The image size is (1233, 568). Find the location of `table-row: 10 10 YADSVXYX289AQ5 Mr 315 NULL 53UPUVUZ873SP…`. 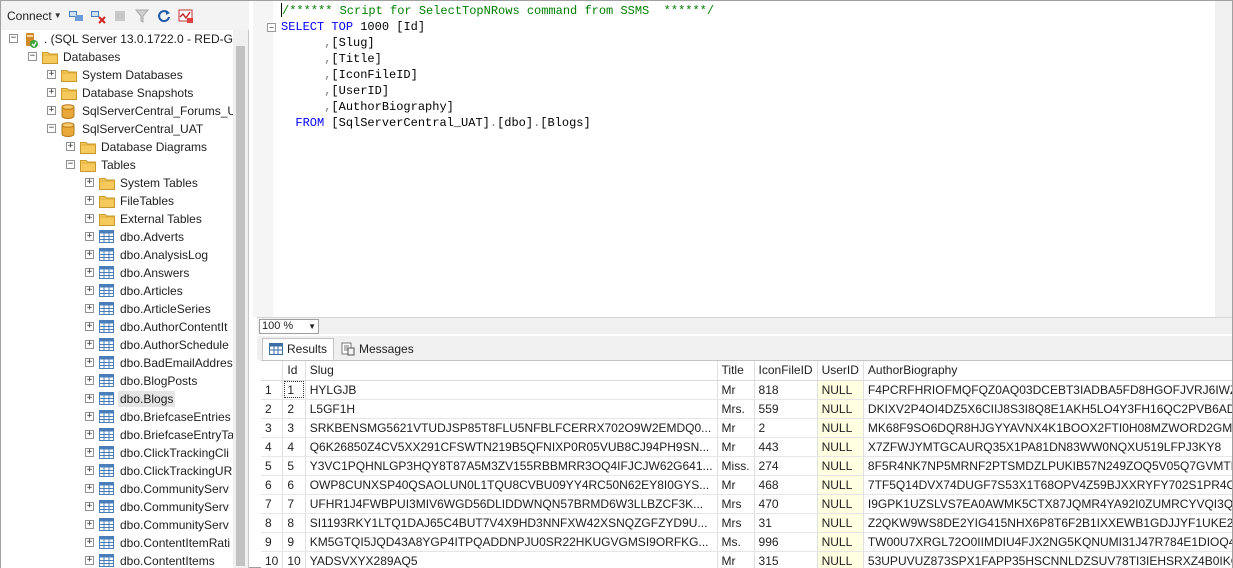

table-row: 10 10 YADSVXYX289AQ5 Mr 315 NULL 53UPUVUZ873SP… is located at coordinates (746, 559).